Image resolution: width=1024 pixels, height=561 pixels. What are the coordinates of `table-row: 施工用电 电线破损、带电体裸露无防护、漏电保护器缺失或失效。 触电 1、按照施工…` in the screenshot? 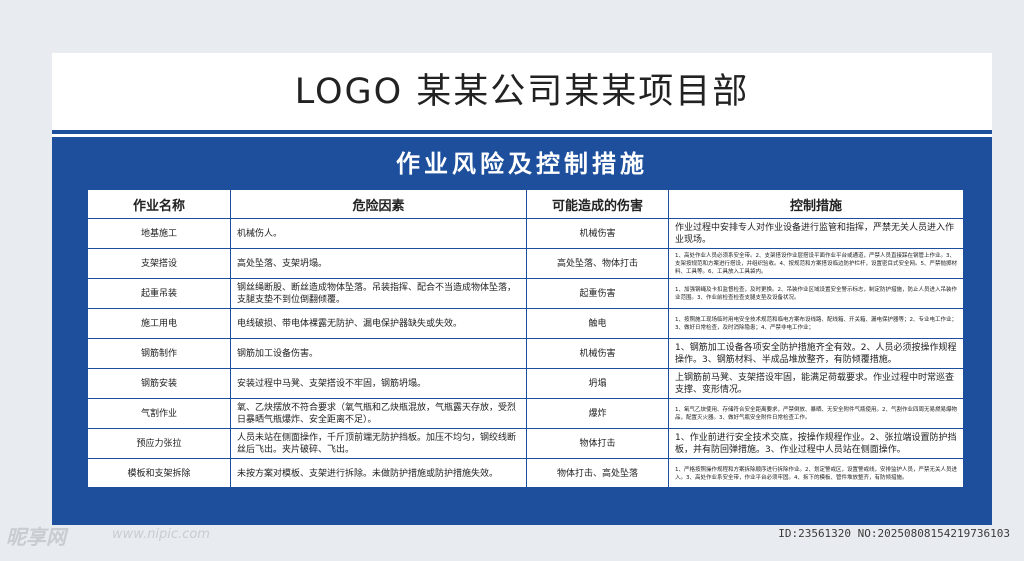 It's located at (525, 323).